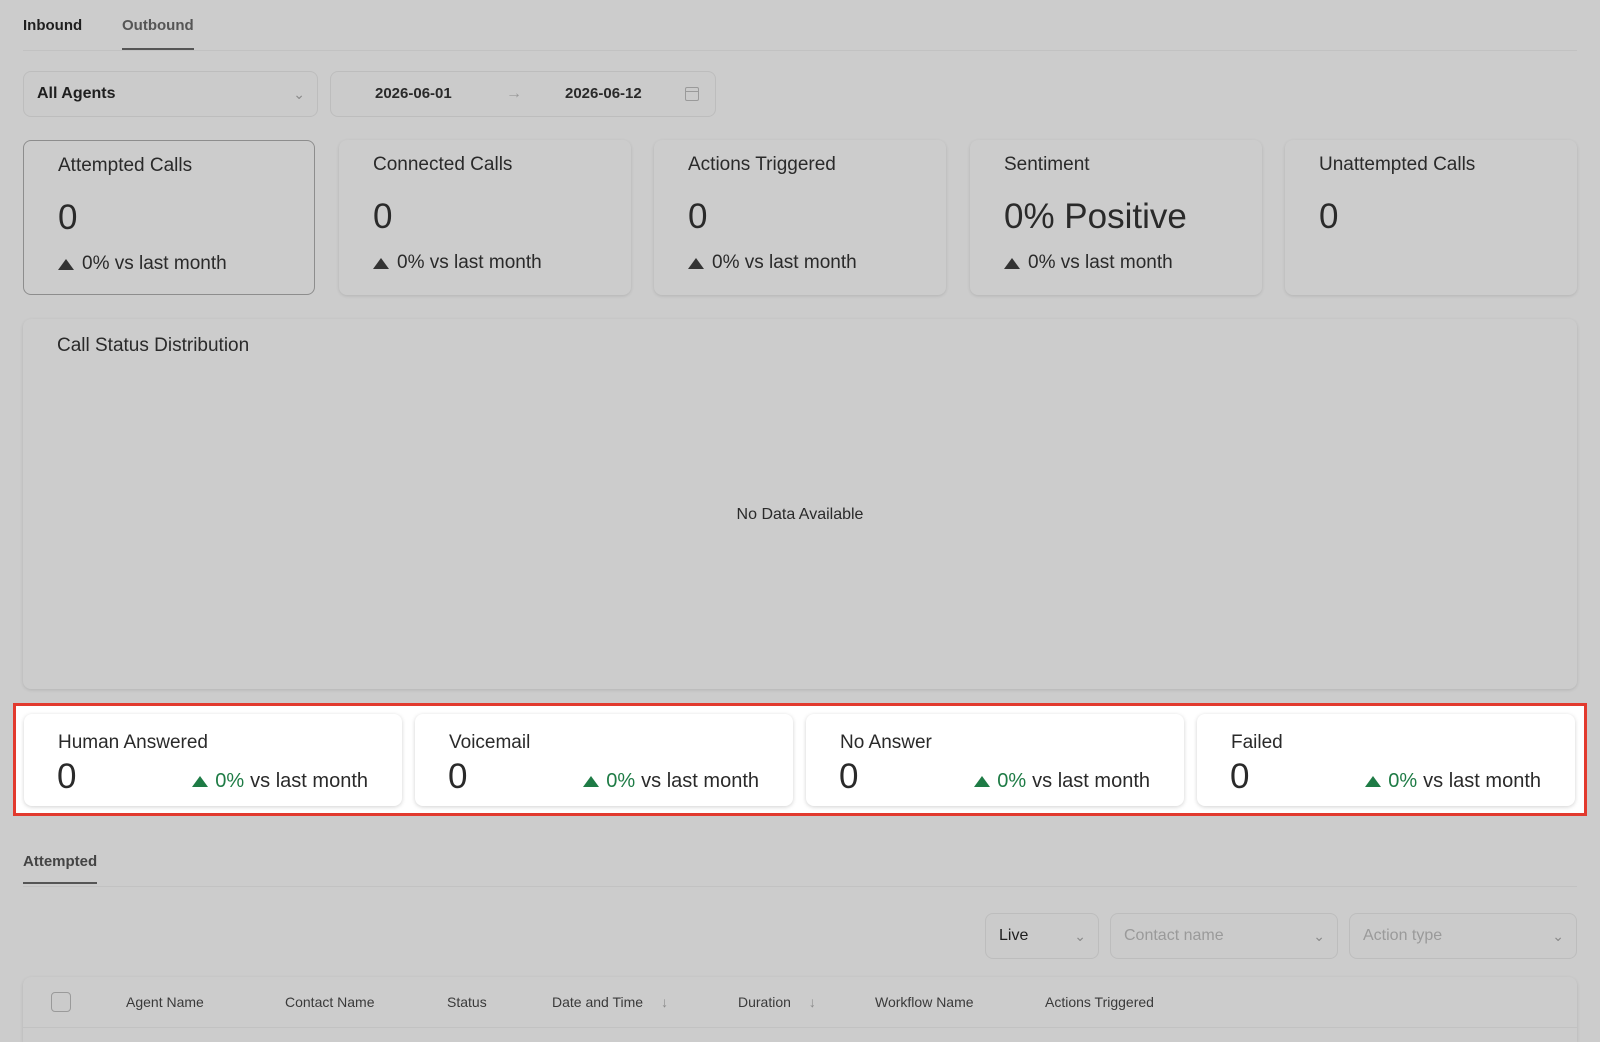 The image size is (1600, 1042). I want to click on action-type-select: Action type ⌄, so click(1463, 936).